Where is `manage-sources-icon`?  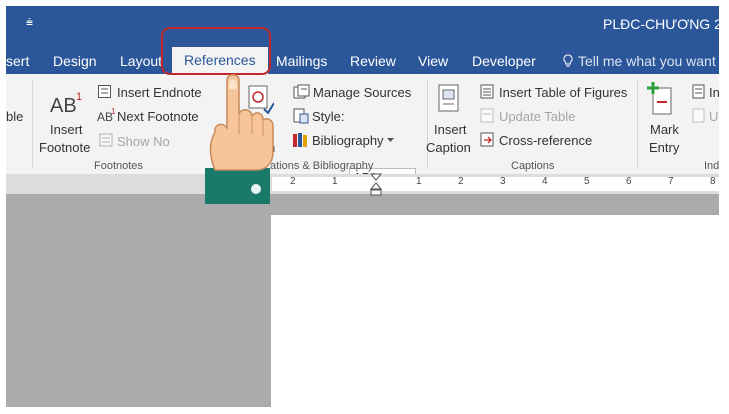
manage-sources-icon is located at coordinates (301, 91).